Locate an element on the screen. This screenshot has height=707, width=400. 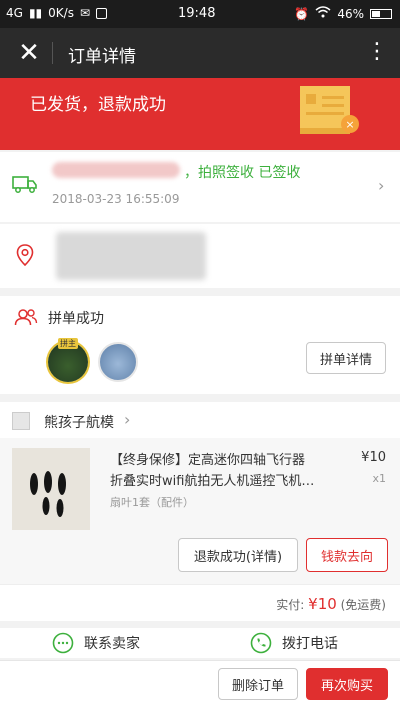
battery-percent: 46% is located at coordinates (350, 13).